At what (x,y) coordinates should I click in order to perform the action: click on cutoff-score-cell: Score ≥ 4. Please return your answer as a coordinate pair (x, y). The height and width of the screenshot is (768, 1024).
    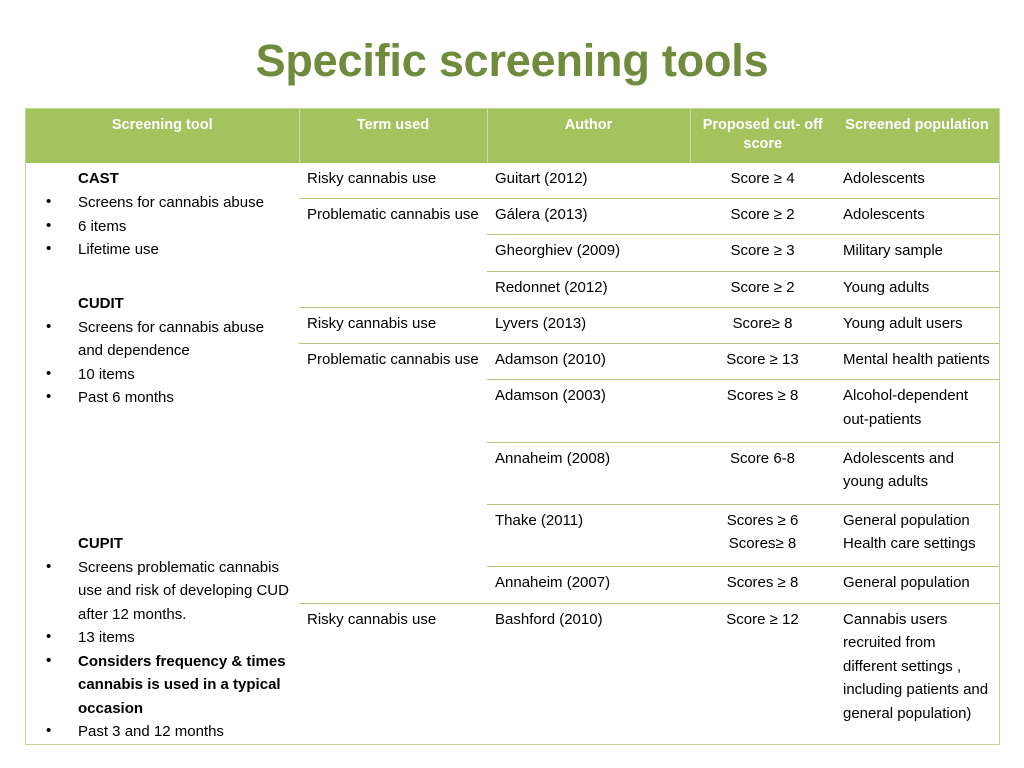
    Looking at the image, I should click on (762, 181).